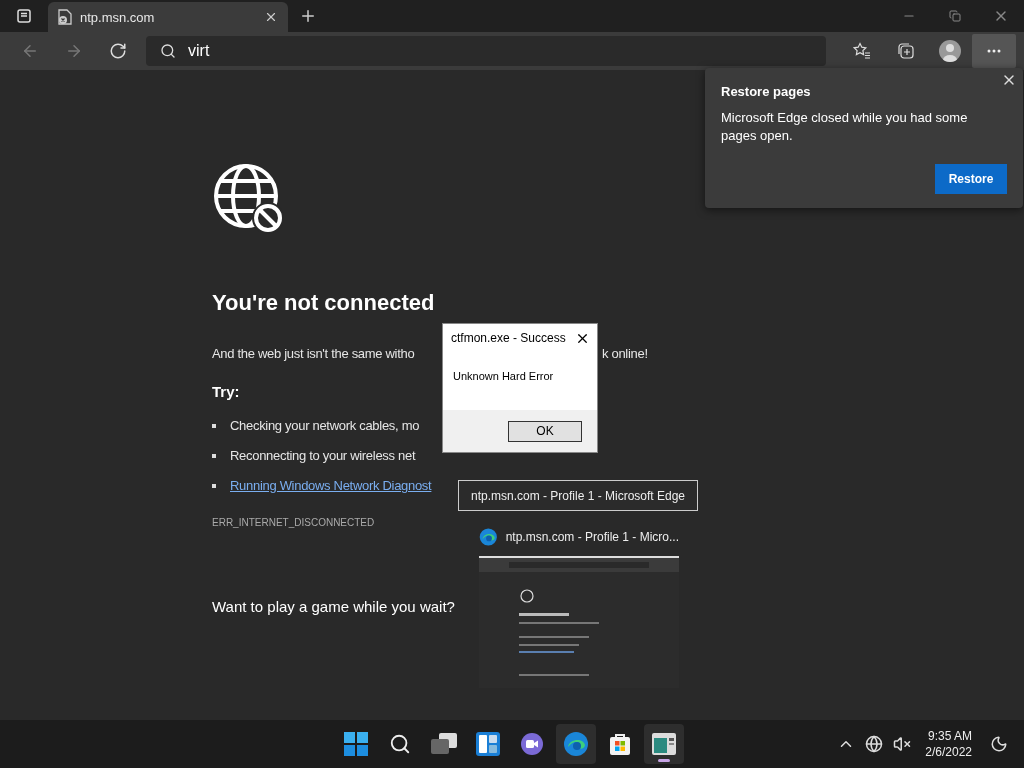 The width and height of the screenshot is (1024, 768). Describe the element at coordinates (324, 303) in the screenshot. I see `error-heading: You're not connected` at that location.